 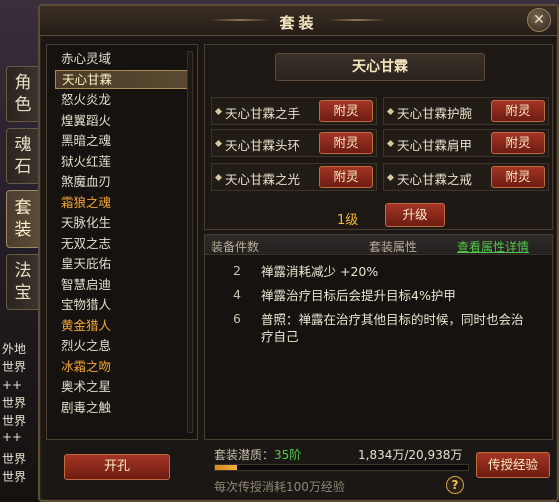 I want to click on set-potential: 套装潜质：35阶, so click(x=257, y=454).